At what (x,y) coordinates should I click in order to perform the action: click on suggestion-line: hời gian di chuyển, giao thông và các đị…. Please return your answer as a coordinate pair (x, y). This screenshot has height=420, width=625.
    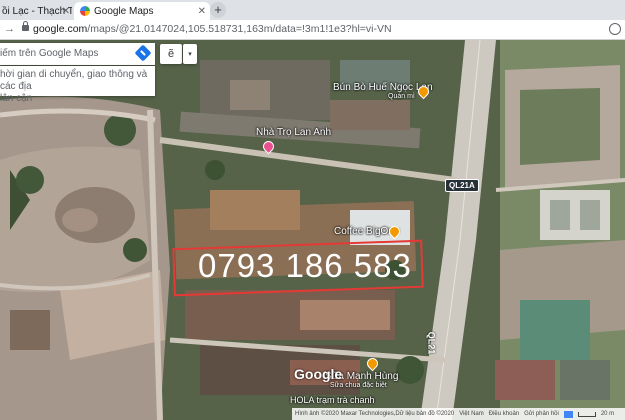
    Looking at the image, I should click on (74, 80).